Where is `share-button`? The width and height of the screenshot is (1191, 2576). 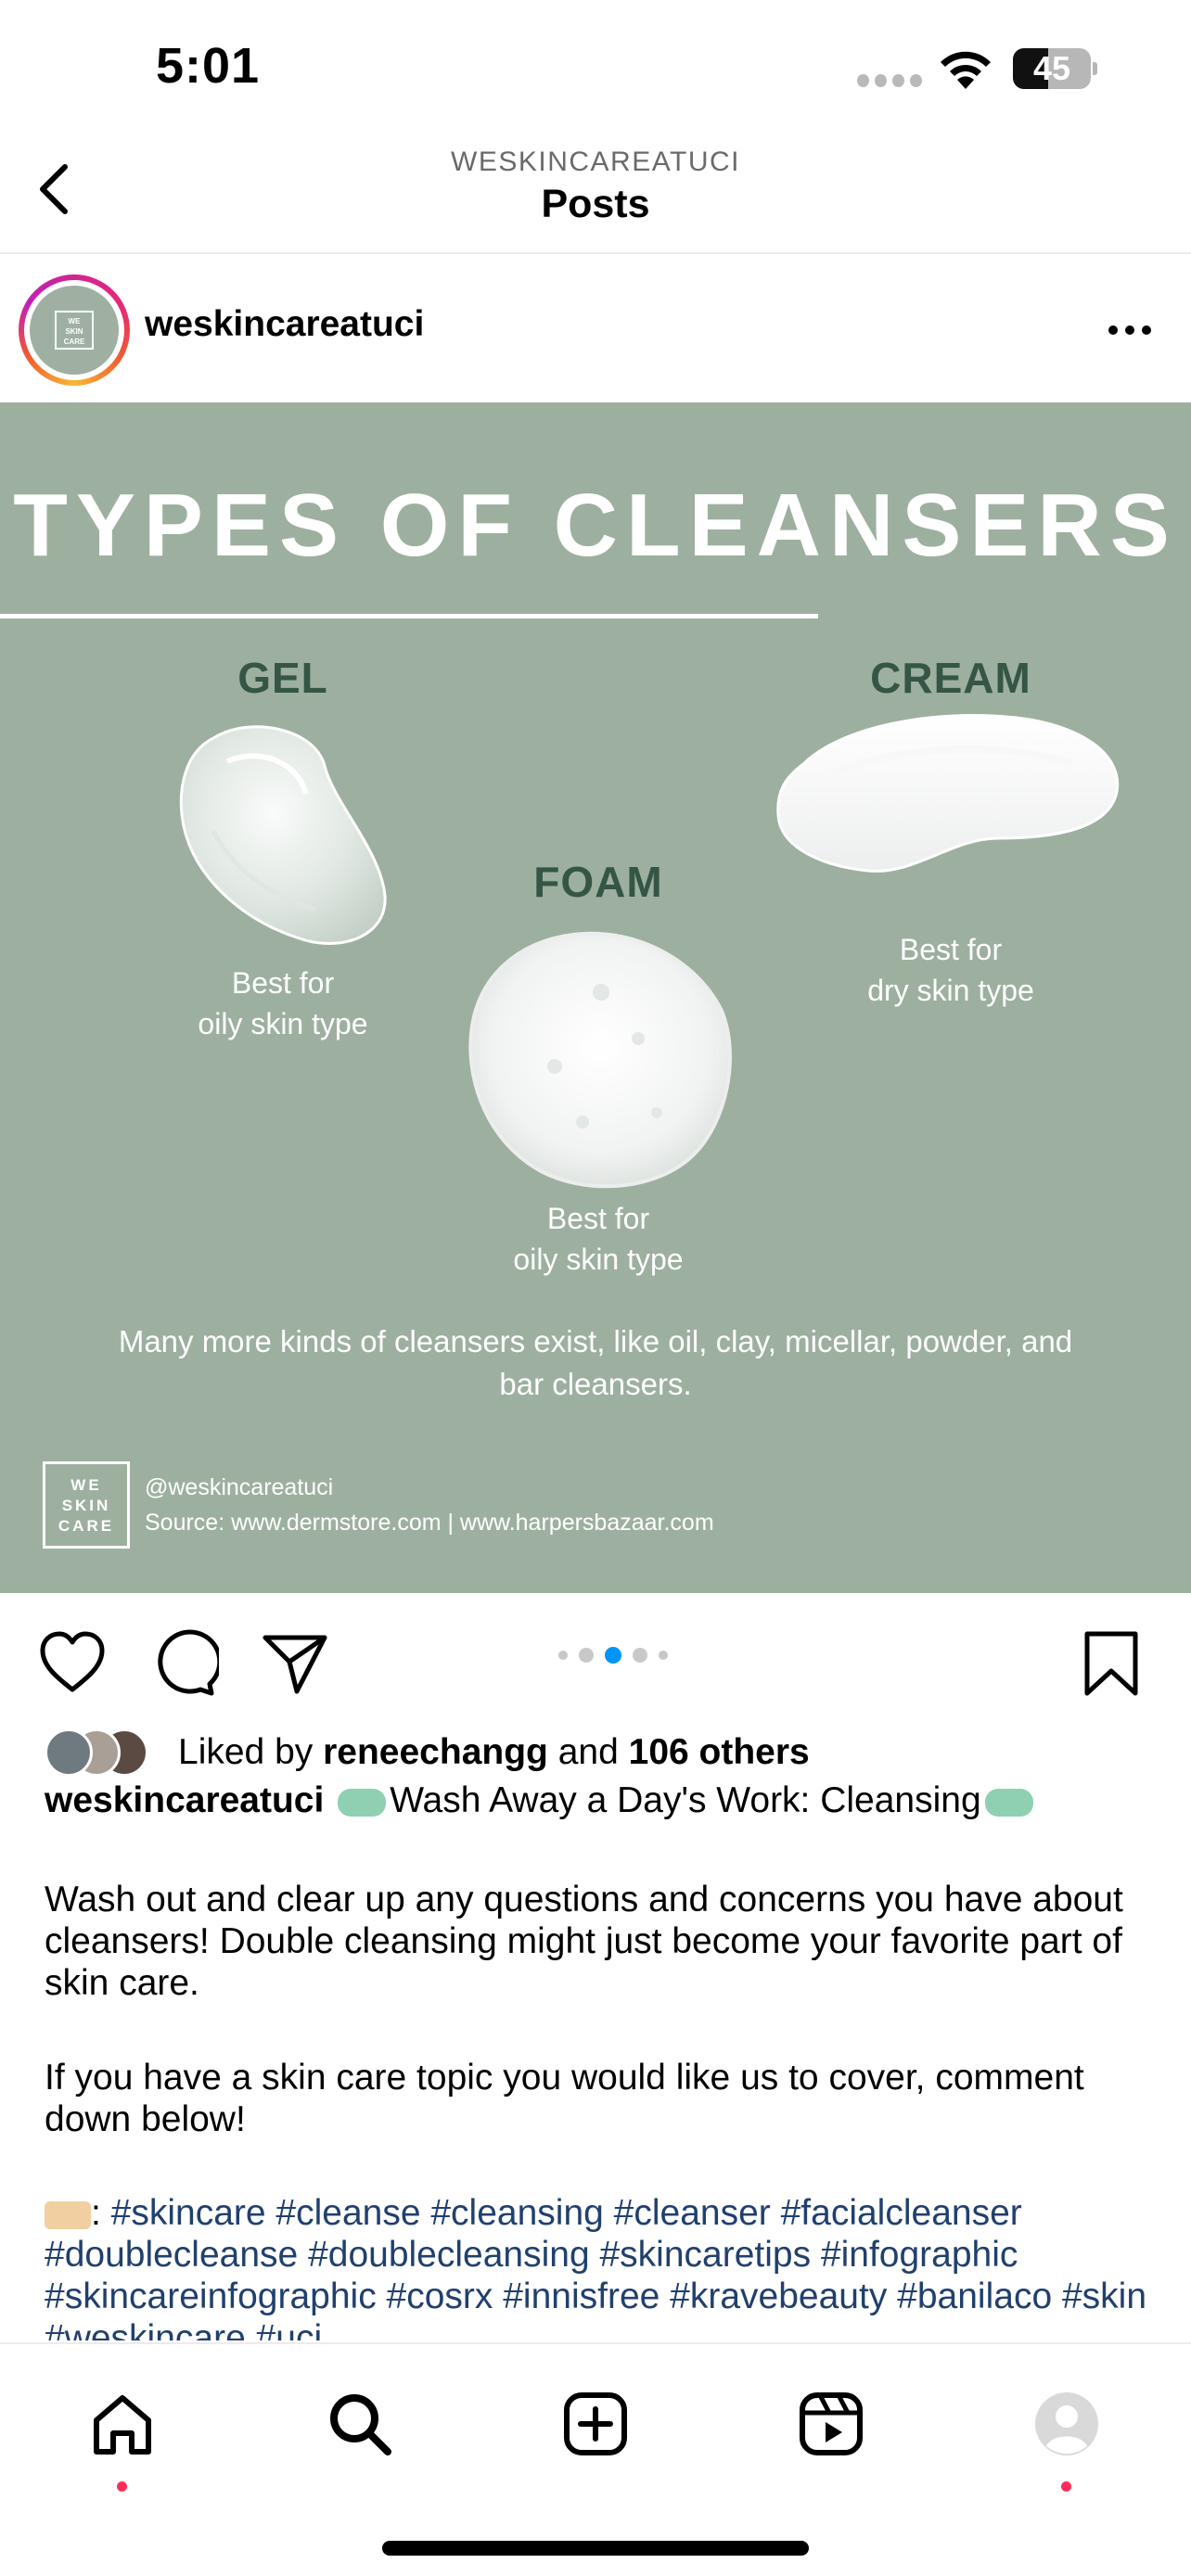
share-button is located at coordinates (295, 1664).